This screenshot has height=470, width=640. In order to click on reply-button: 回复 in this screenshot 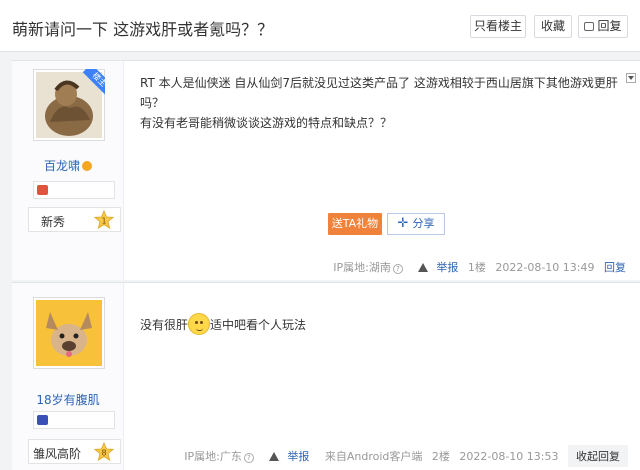, I will do `click(603, 26)`.